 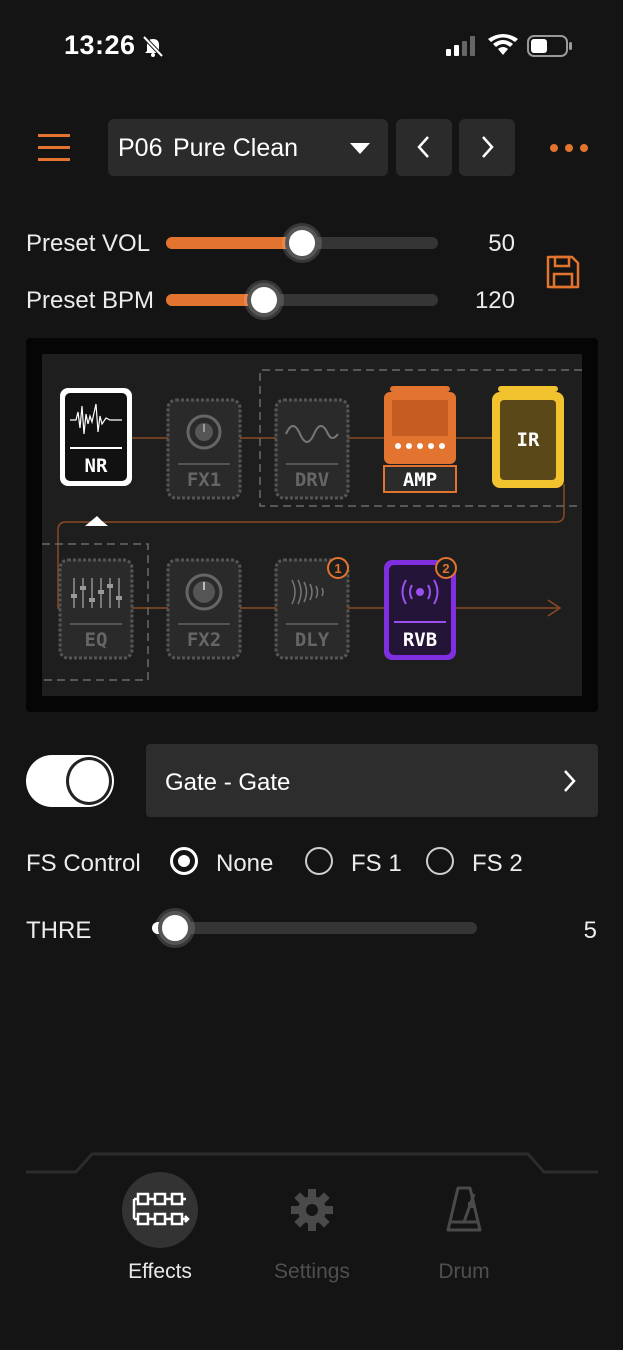 What do you see at coordinates (153, 48) in the screenshot?
I see `bell-muted-icon` at bounding box center [153, 48].